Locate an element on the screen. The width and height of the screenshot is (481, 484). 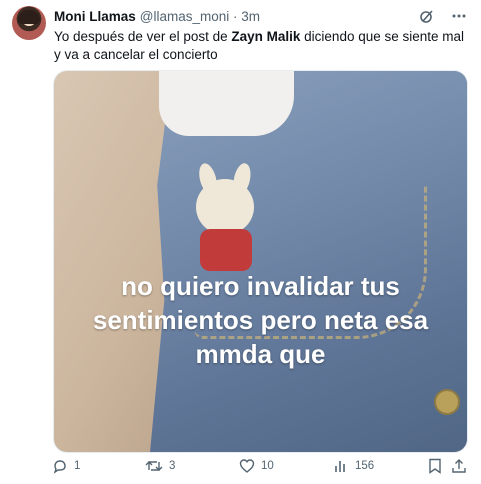
retweet-icon is located at coordinates (154, 466).